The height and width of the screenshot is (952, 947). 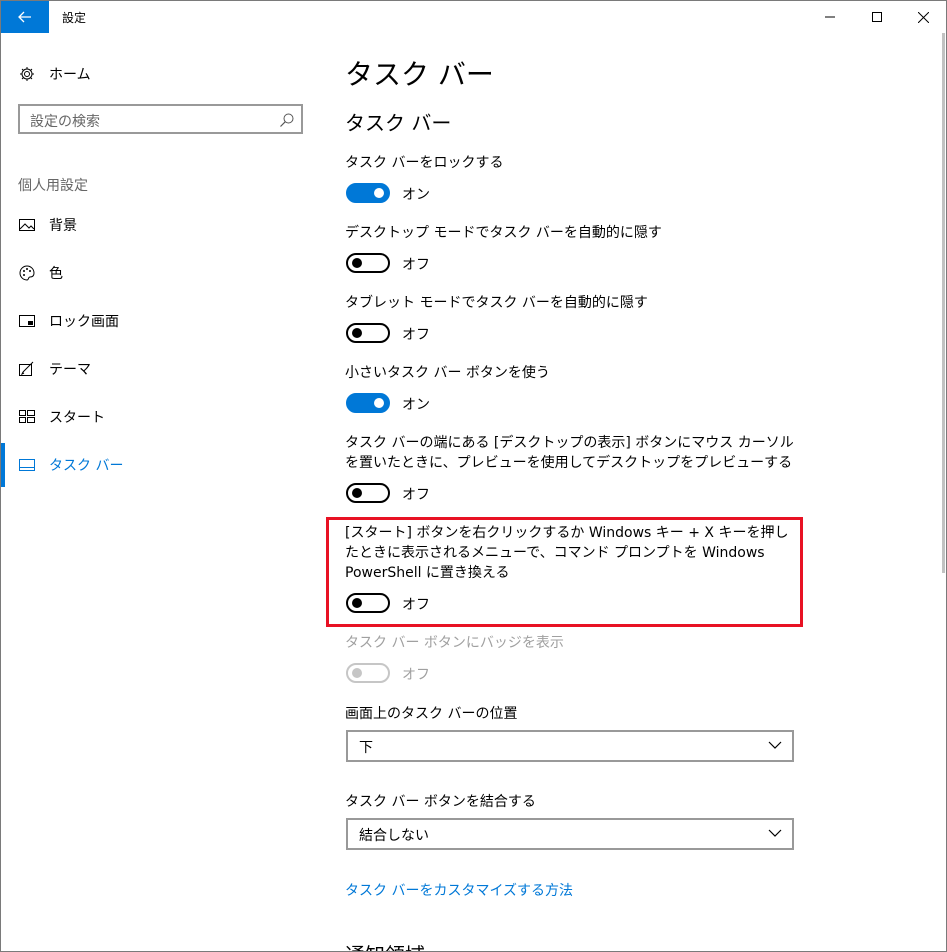 I want to click on picture-icon, so click(x=27, y=225).